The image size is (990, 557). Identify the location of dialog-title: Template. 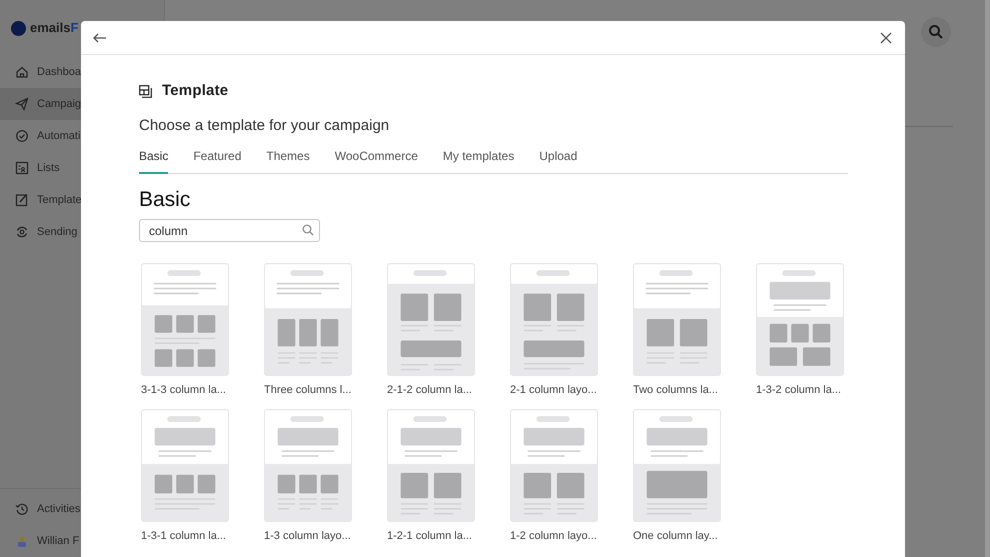
(195, 90).